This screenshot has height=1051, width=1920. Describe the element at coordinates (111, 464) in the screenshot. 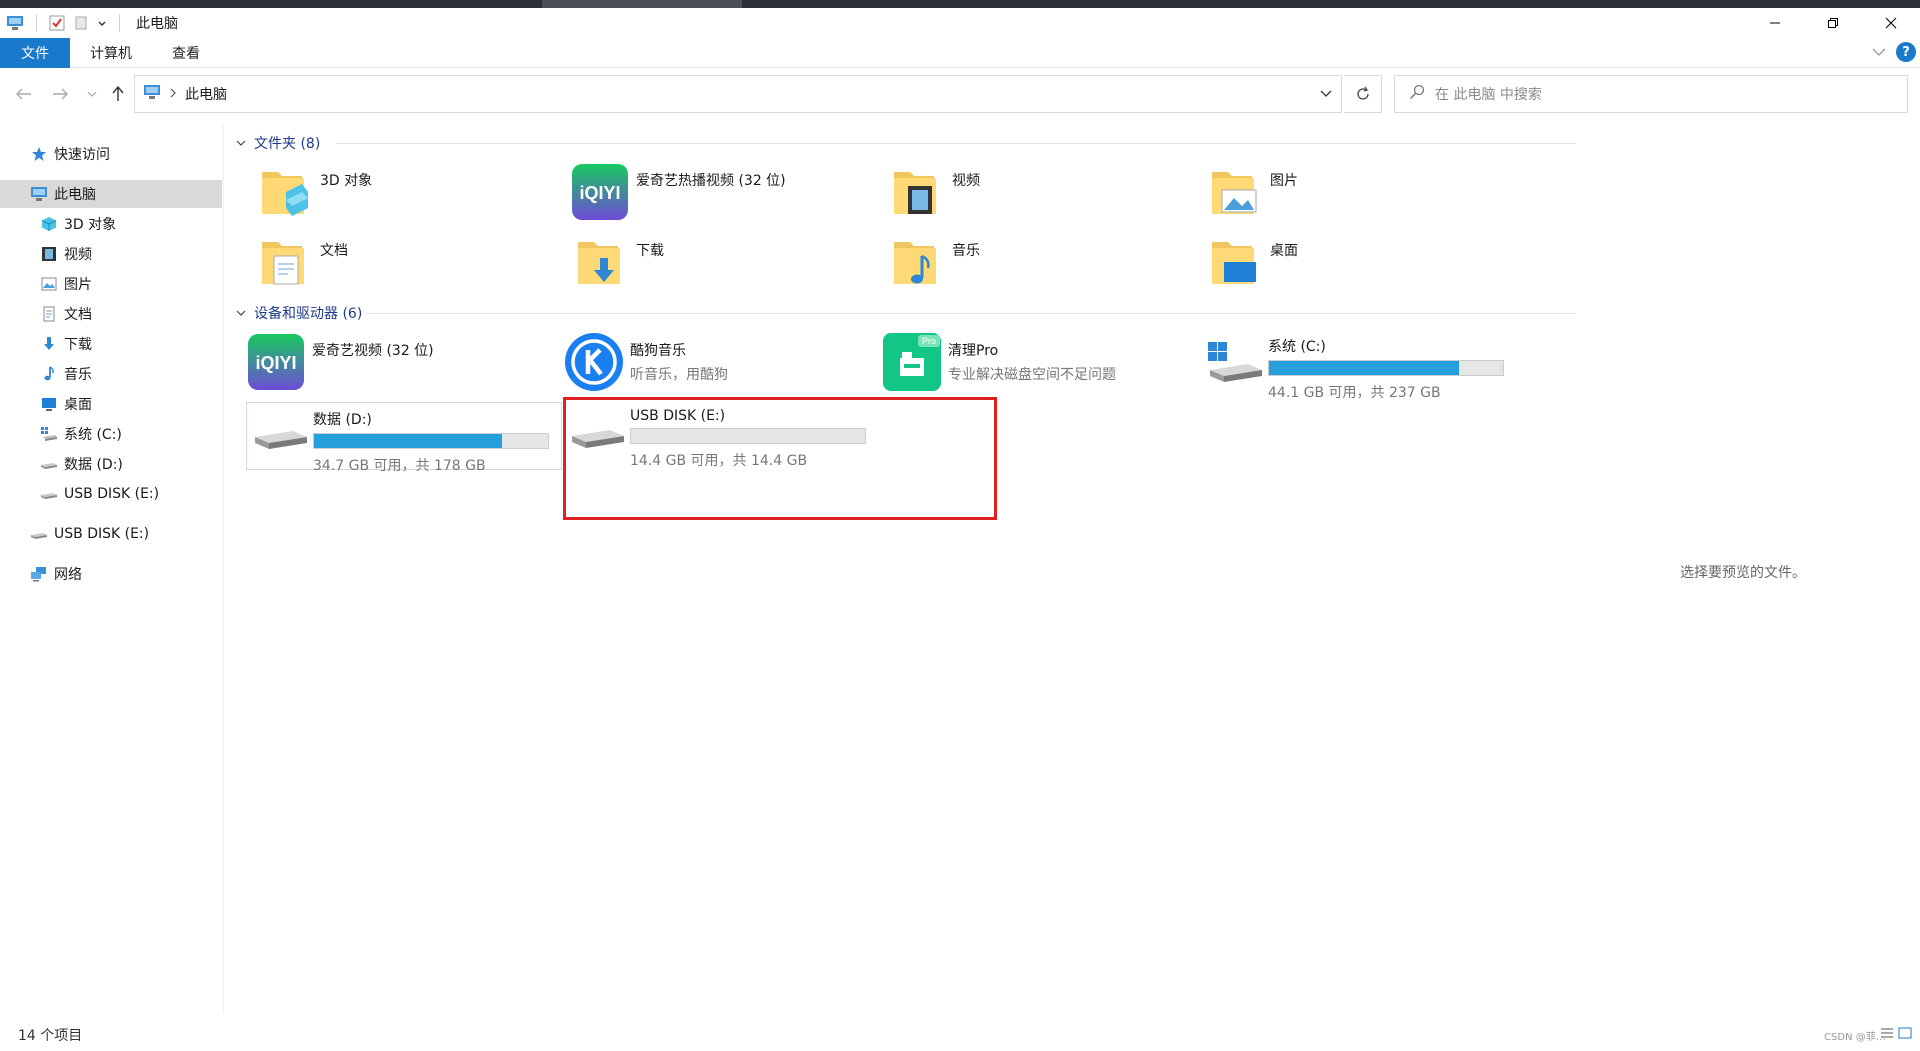

I see `sidebar-item-data-d: 数据 (D:)` at that location.